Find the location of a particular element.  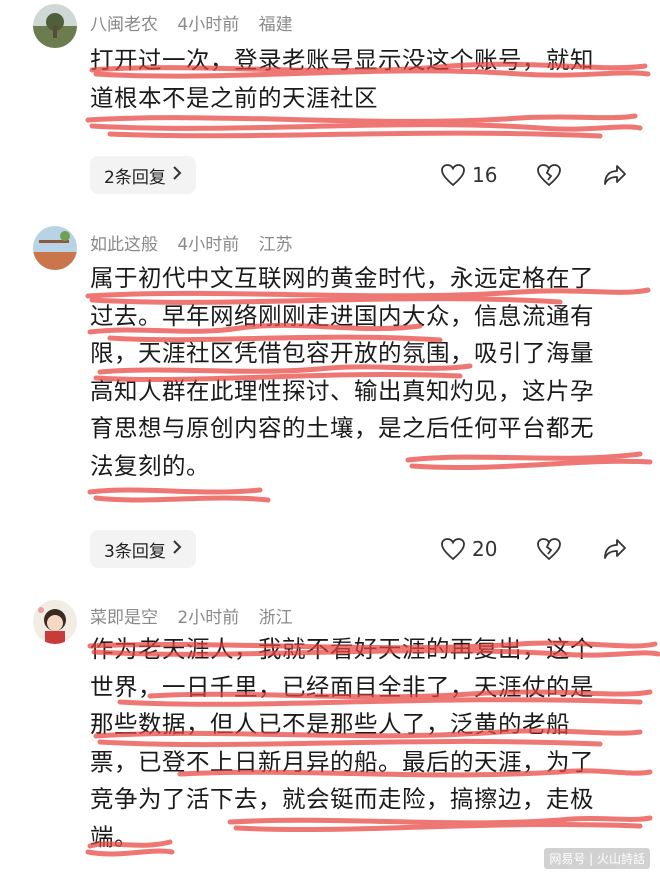

username: 八闽老农 is located at coordinates (124, 25).